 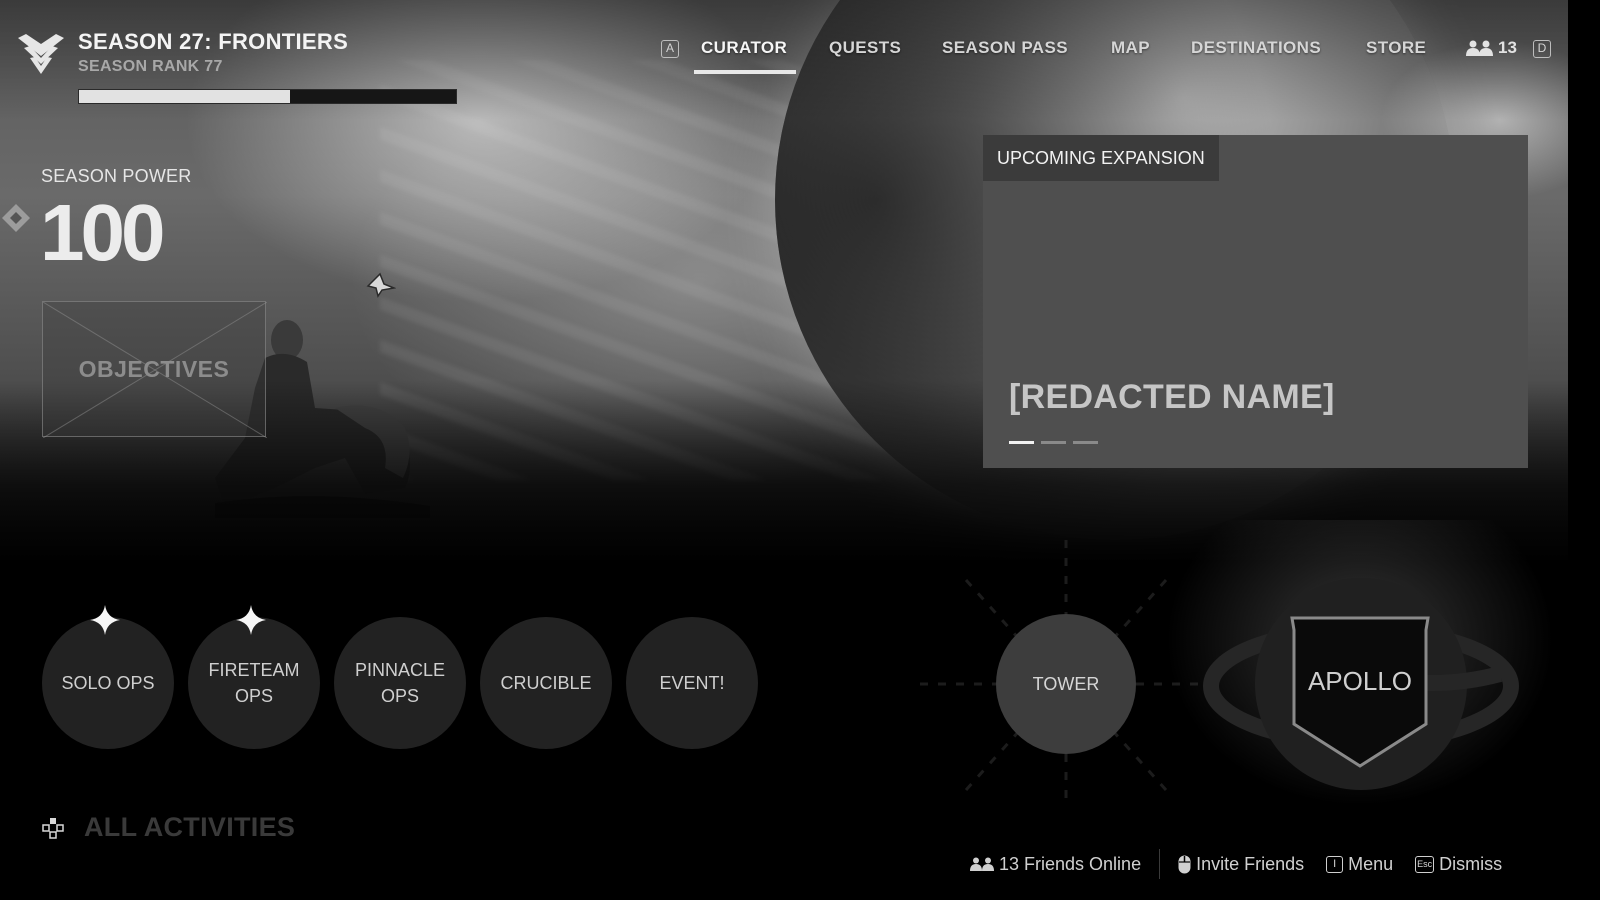 What do you see at coordinates (1507, 47) in the screenshot?
I see `friends-count-value: 13` at bounding box center [1507, 47].